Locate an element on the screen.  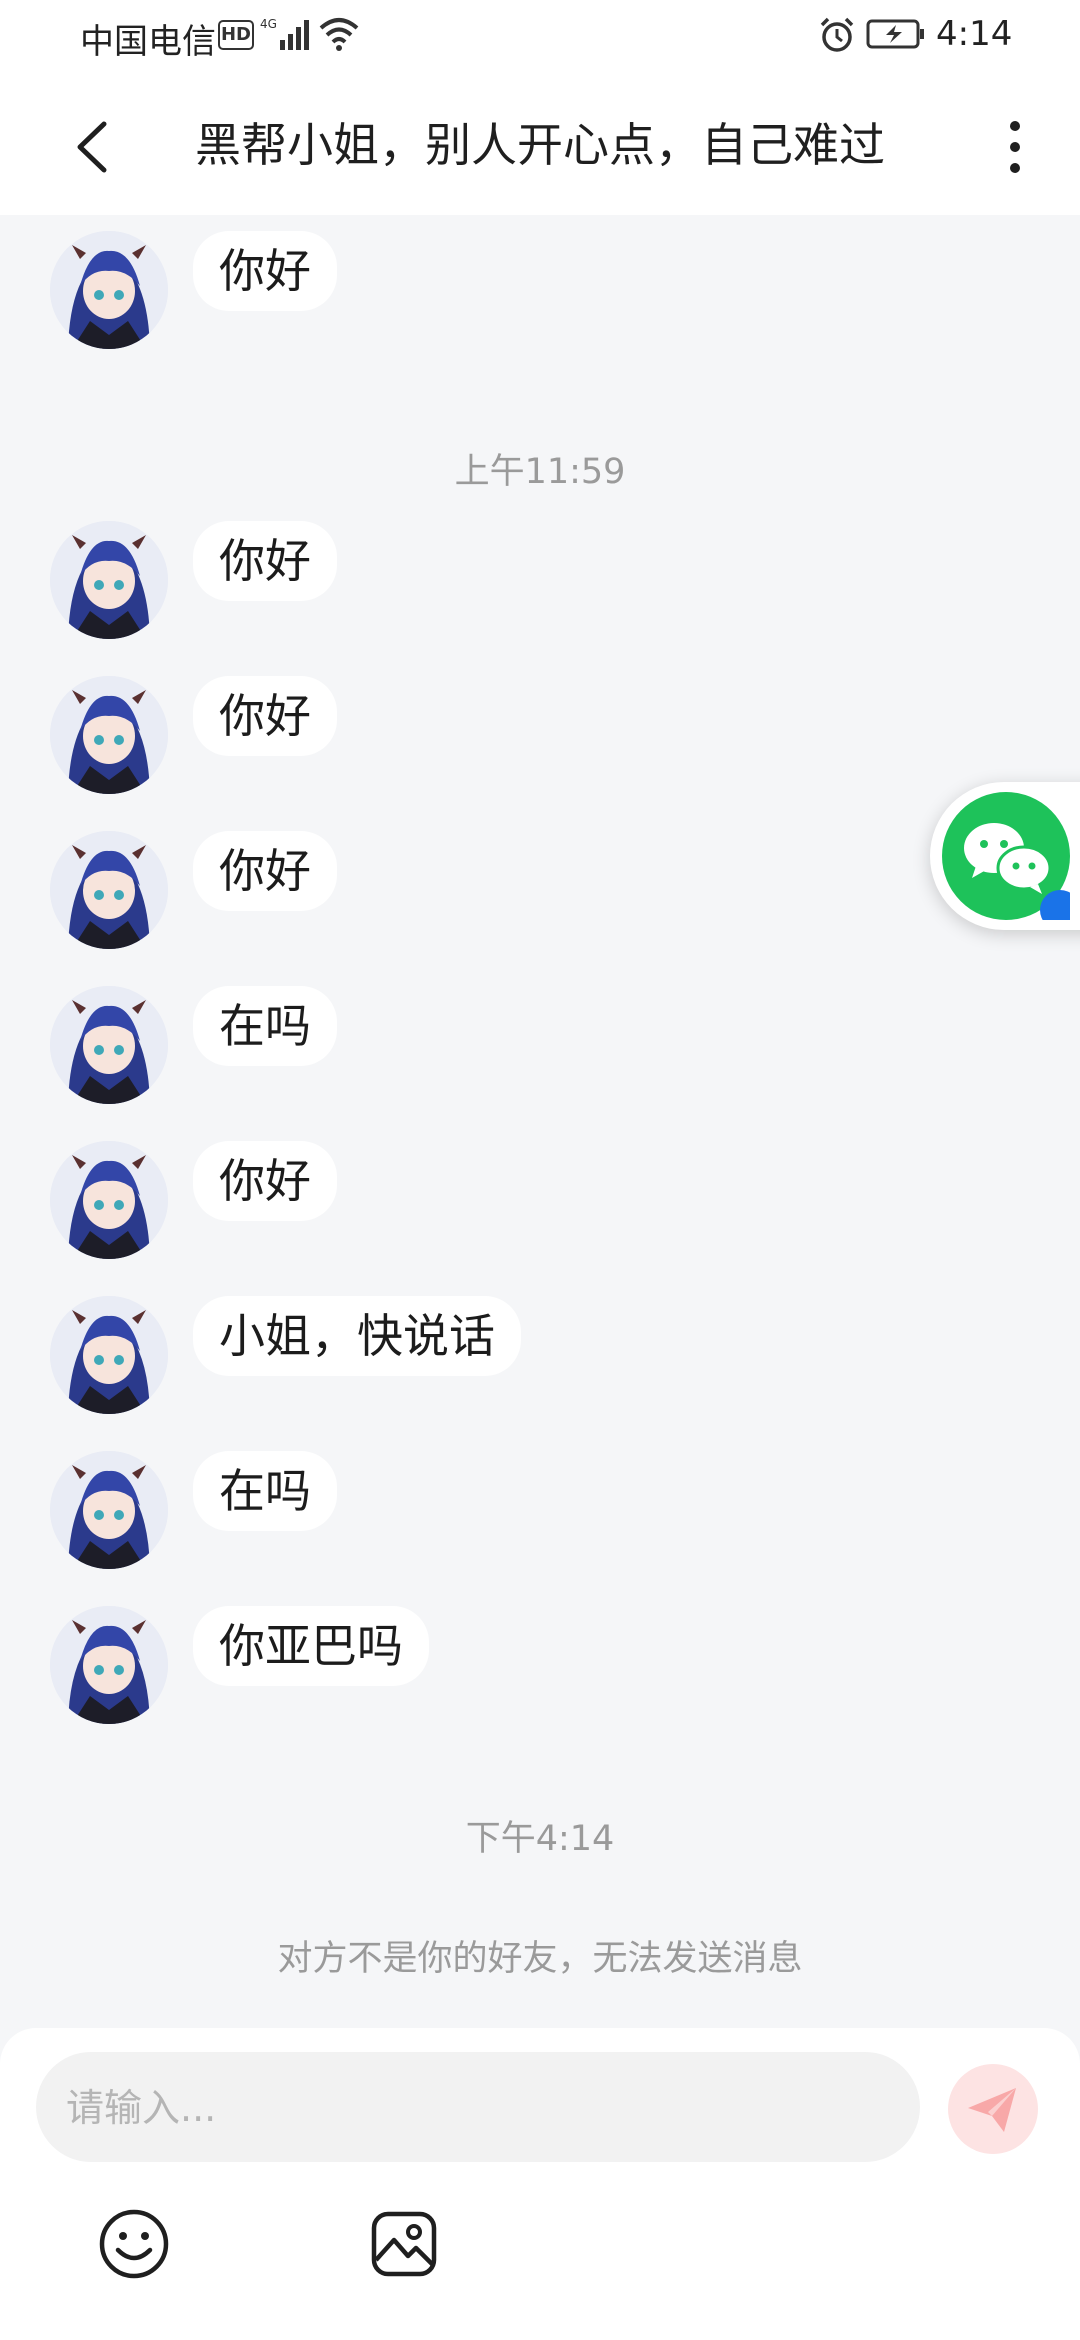
battery-icon is located at coordinates (895, 34).